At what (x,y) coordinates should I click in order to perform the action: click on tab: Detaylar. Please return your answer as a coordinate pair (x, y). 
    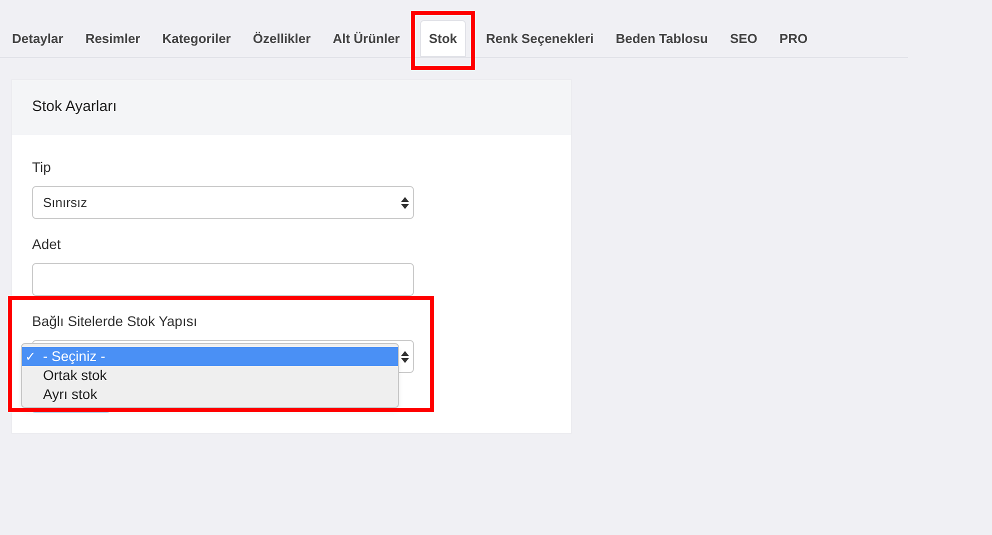
    Looking at the image, I should click on (37, 38).